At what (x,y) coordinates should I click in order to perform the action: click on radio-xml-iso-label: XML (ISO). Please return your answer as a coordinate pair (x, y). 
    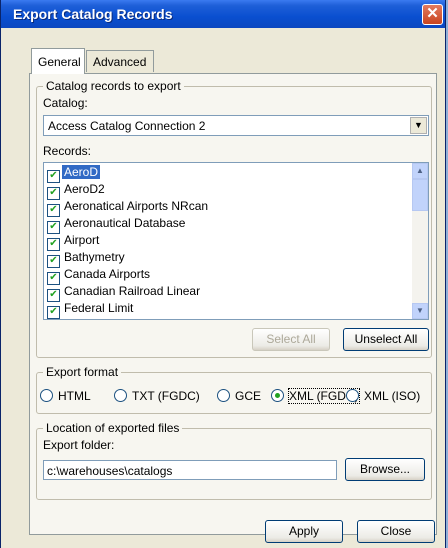
    Looking at the image, I should click on (392, 396).